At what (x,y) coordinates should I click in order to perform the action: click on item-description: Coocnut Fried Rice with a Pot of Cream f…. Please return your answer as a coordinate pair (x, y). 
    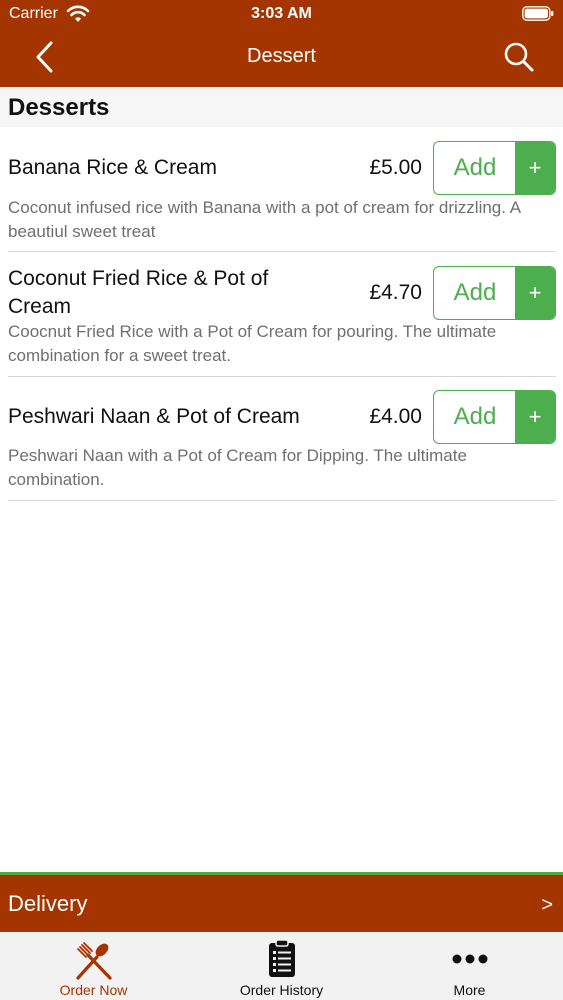
    Looking at the image, I should click on (252, 343).